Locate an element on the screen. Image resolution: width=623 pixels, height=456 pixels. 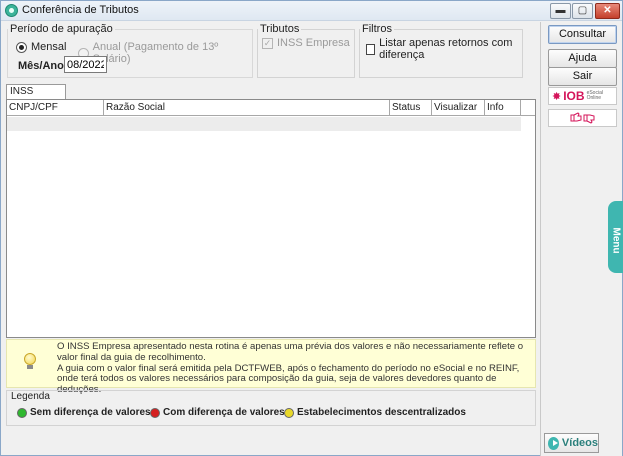
mensal-radio-dot is located at coordinates (21, 47).